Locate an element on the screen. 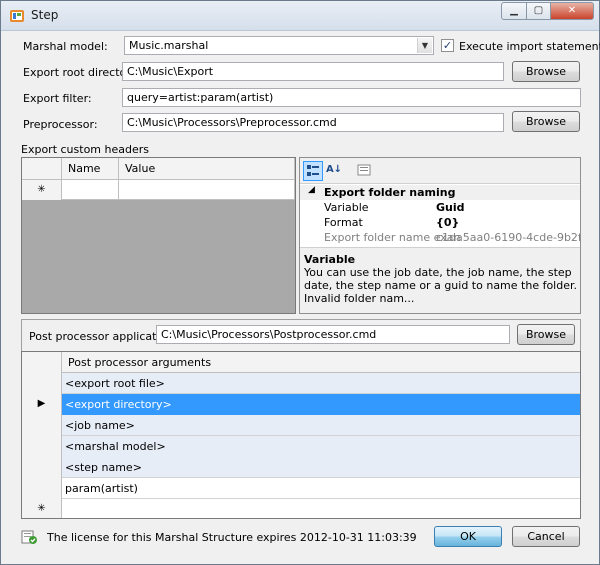 This screenshot has height=565, width=600. new-header-name-cell is located at coordinates (90, 190).